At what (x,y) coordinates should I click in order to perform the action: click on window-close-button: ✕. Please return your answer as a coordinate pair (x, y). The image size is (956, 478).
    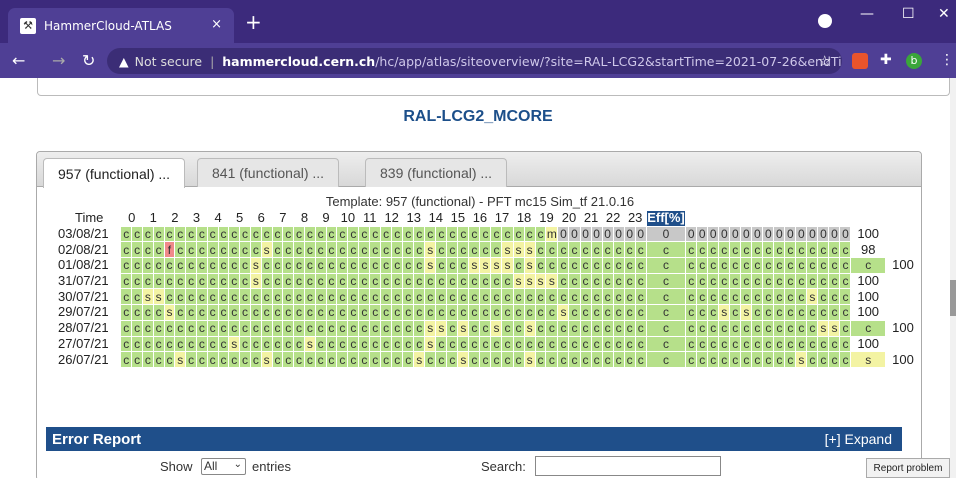
    Looking at the image, I should click on (944, 14).